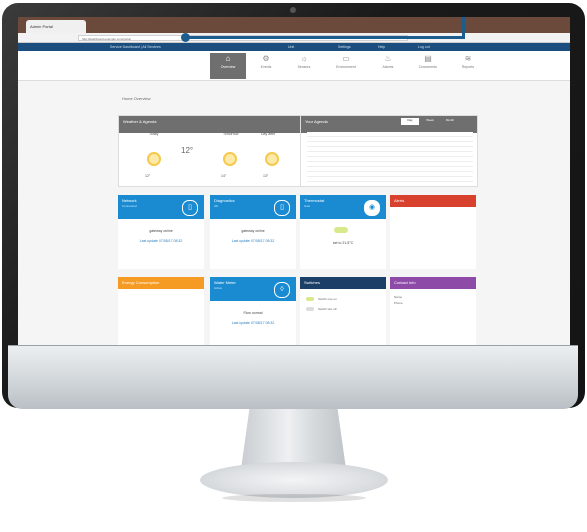 The height and width of the screenshot is (532, 587). I want to click on monitor-chin, so click(293, 377).